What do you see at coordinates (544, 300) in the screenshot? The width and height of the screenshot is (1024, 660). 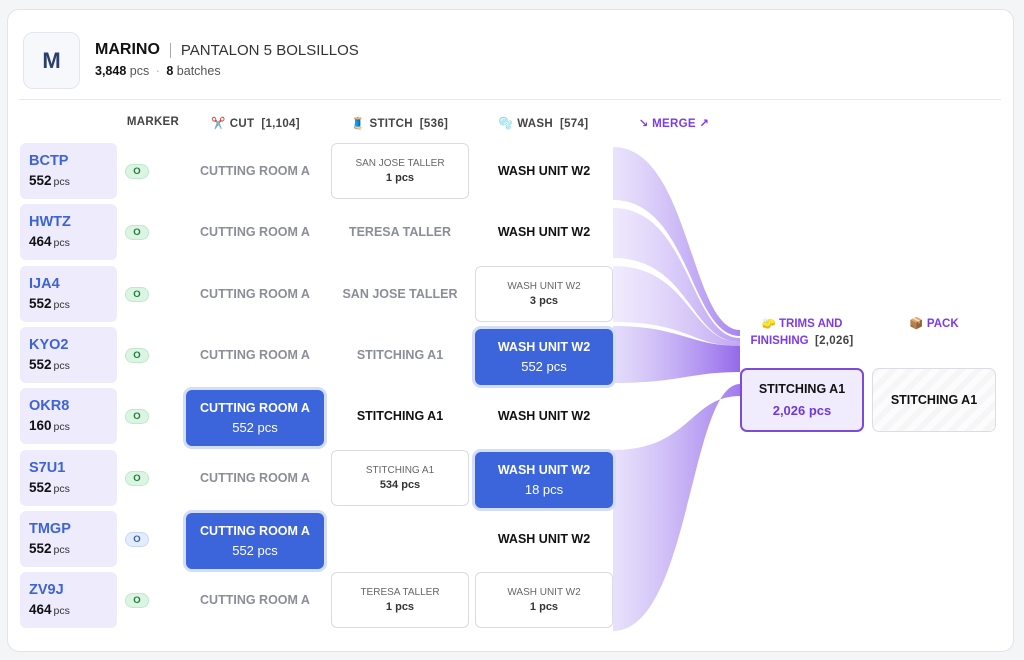 I see `wash-stage-qty: 3 pcs` at bounding box center [544, 300].